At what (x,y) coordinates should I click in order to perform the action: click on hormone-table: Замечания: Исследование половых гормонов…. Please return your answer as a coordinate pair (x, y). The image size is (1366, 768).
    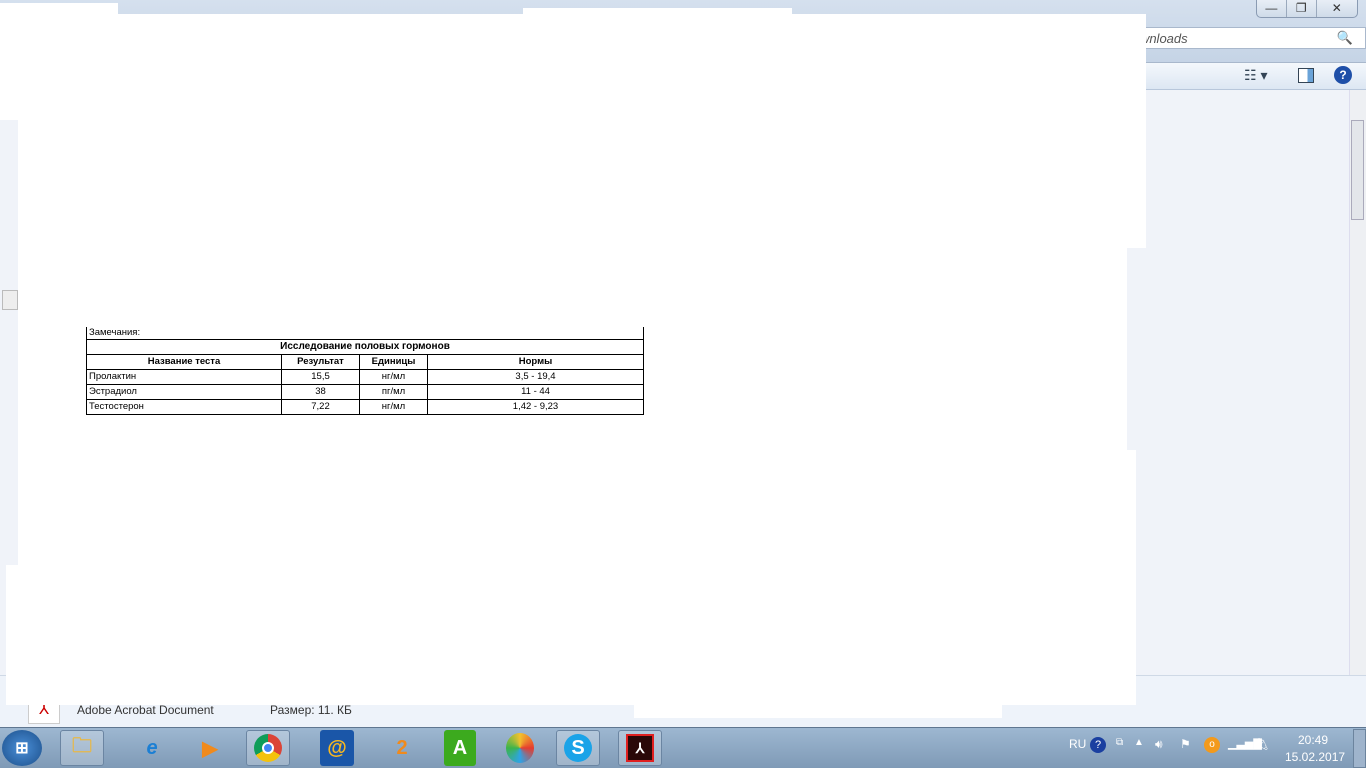
    Looking at the image, I should click on (365, 371).